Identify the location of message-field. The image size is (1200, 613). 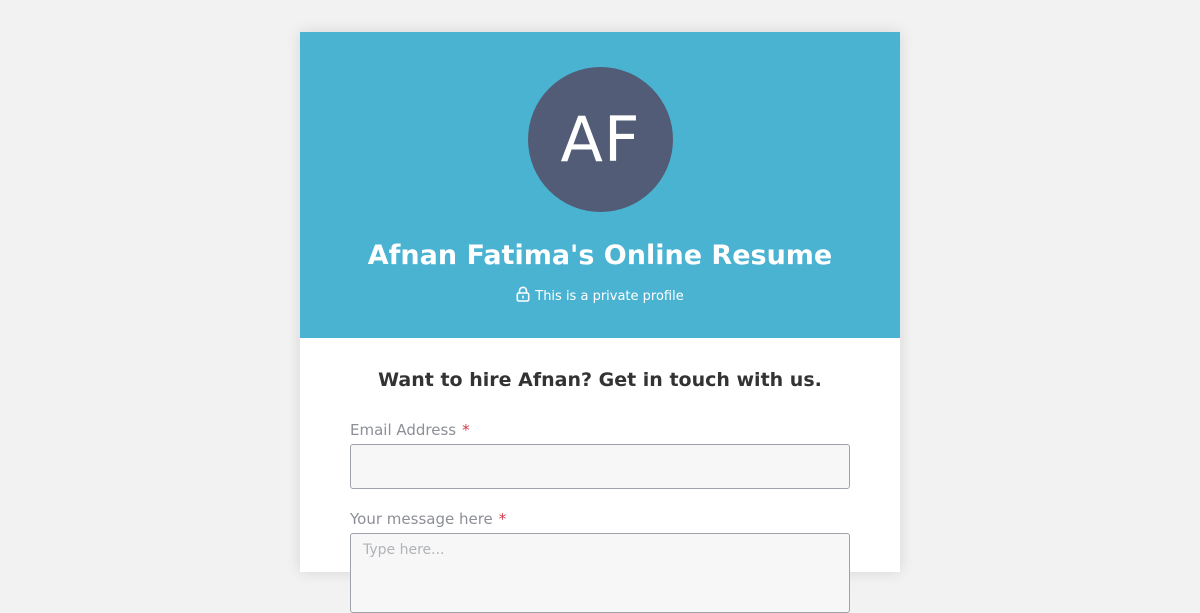
(600, 573).